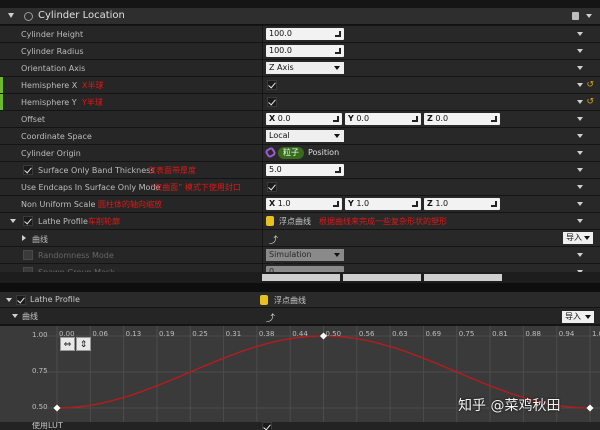  What do you see at coordinates (28, 170) in the screenshot?
I see `surface-only-checkbox` at bounding box center [28, 170].